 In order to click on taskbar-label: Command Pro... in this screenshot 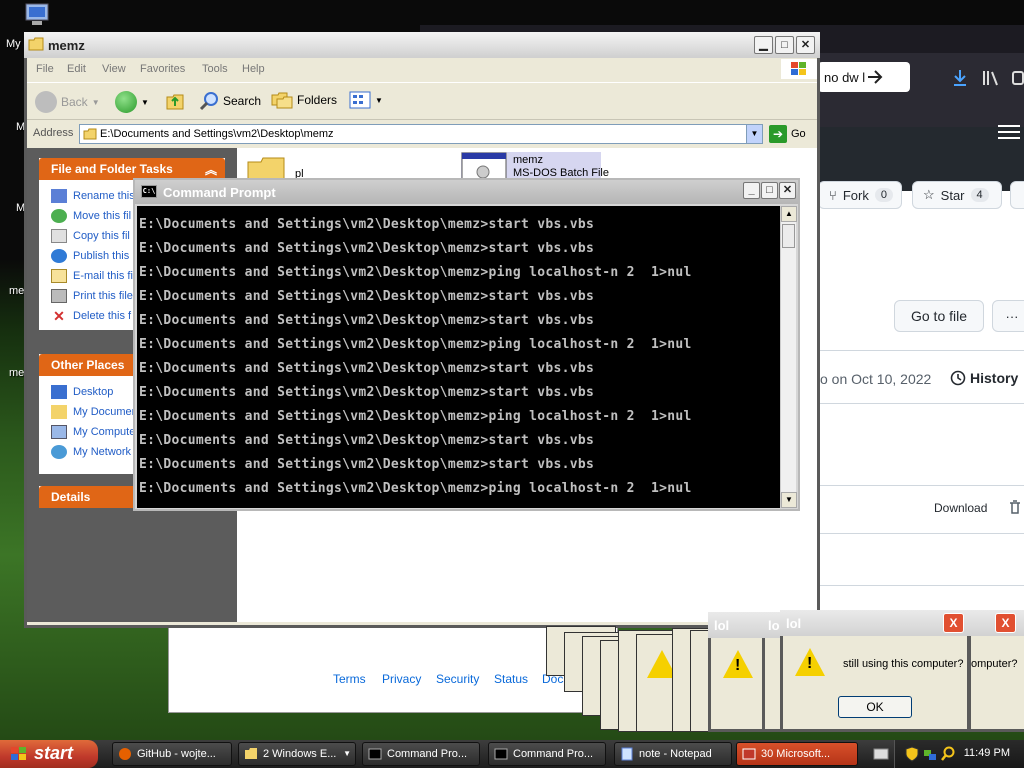, I will do `click(427, 754)`.